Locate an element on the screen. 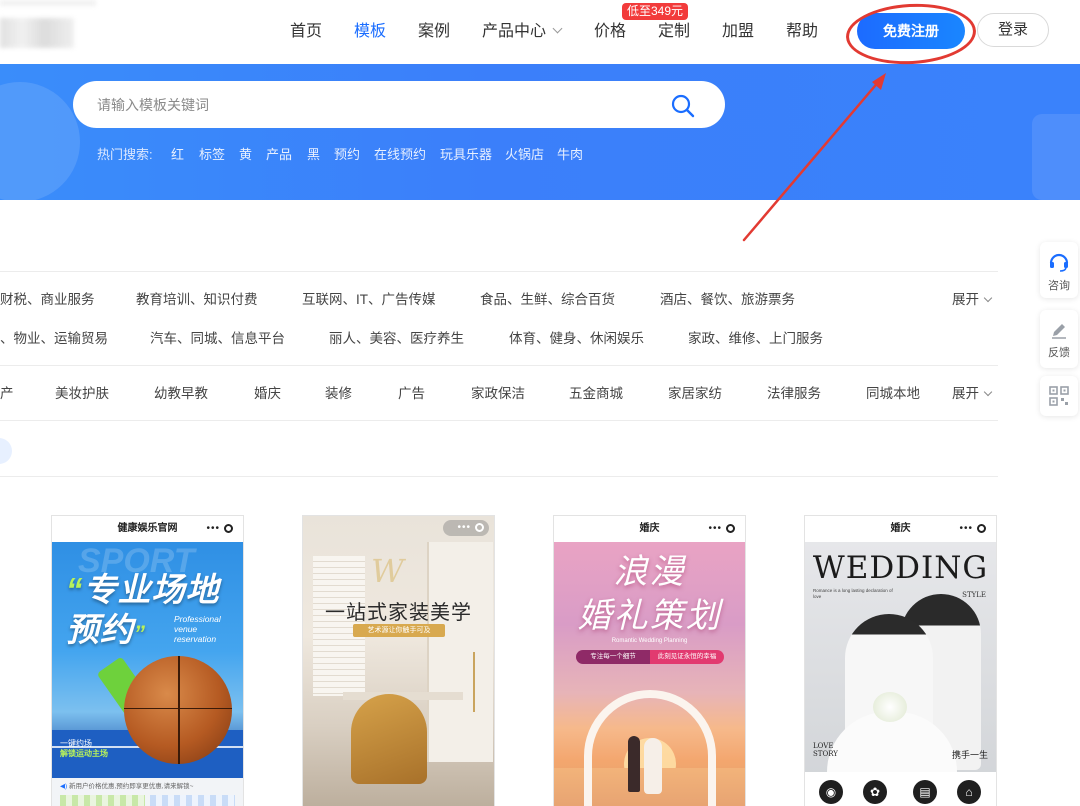 The height and width of the screenshot is (806, 1080). capsule-dots: ••• is located at coordinates (470, 528).